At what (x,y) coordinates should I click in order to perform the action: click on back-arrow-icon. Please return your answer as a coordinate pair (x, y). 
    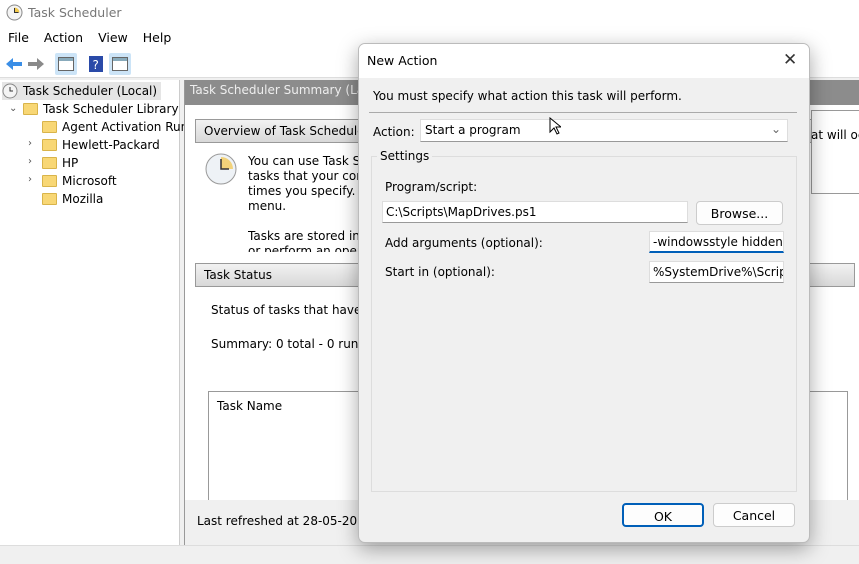
    Looking at the image, I should click on (14, 64).